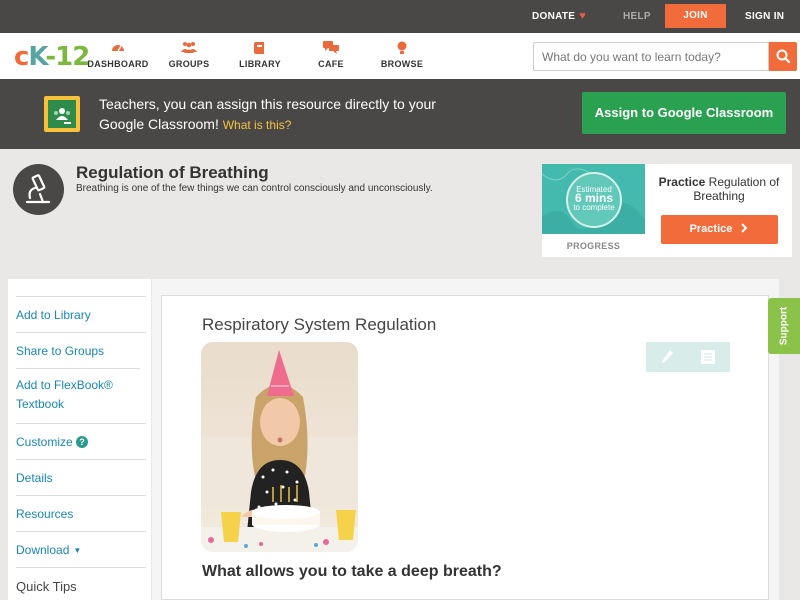 This screenshot has width=800, height=600. What do you see at coordinates (688, 357) in the screenshot?
I see `concept-tools` at bounding box center [688, 357].